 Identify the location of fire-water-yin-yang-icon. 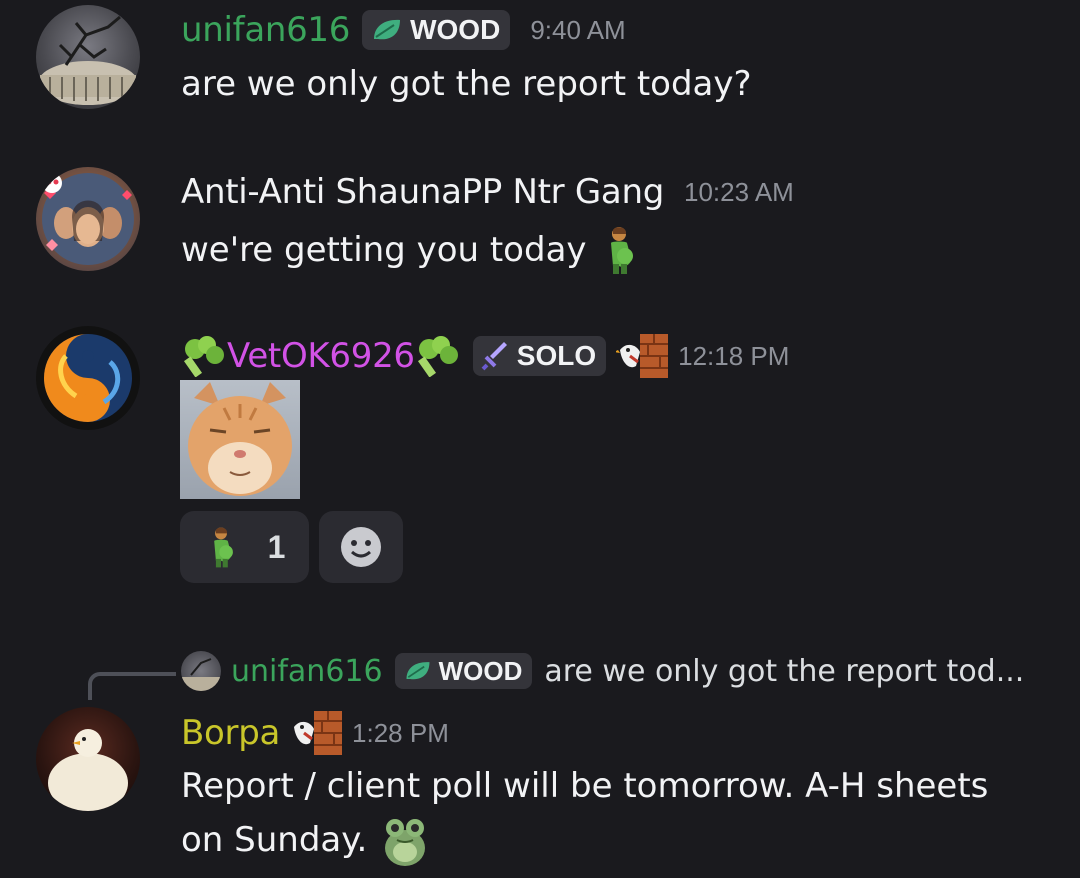
(88, 378).